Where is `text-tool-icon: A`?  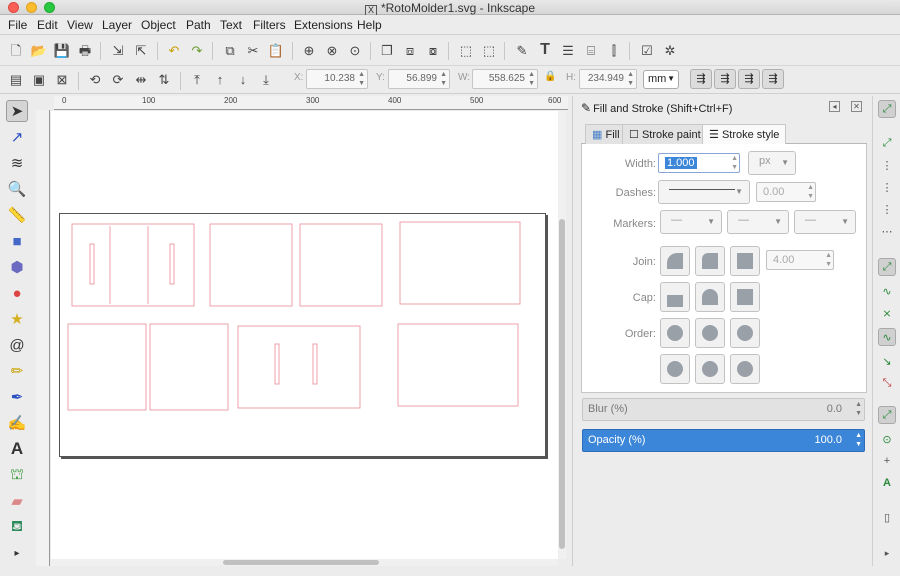
text-tool-icon: A is located at coordinates (17, 449).